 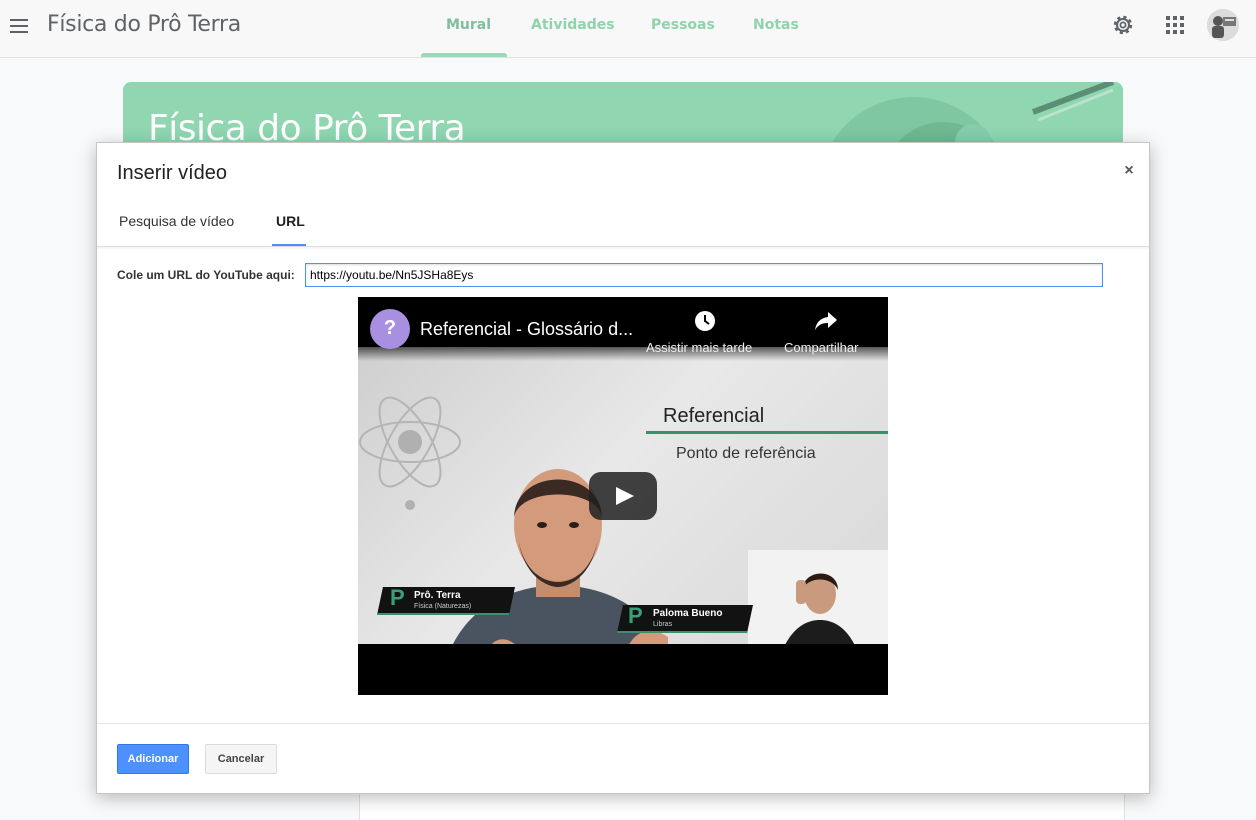 I want to click on channel-logo-icon: ?, so click(x=390, y=329).